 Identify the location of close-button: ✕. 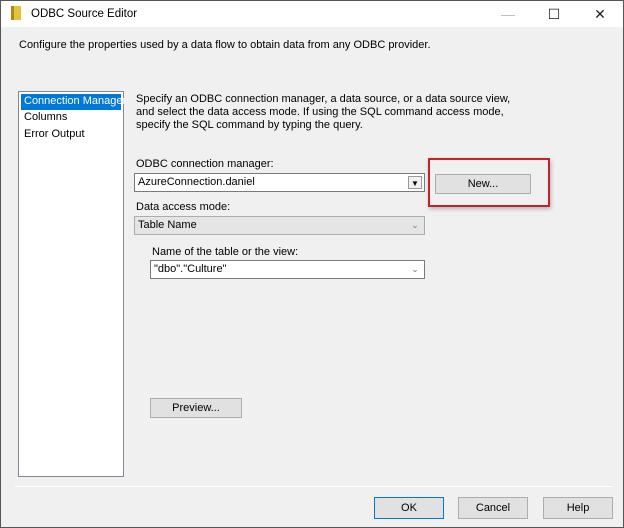
(600, 14).